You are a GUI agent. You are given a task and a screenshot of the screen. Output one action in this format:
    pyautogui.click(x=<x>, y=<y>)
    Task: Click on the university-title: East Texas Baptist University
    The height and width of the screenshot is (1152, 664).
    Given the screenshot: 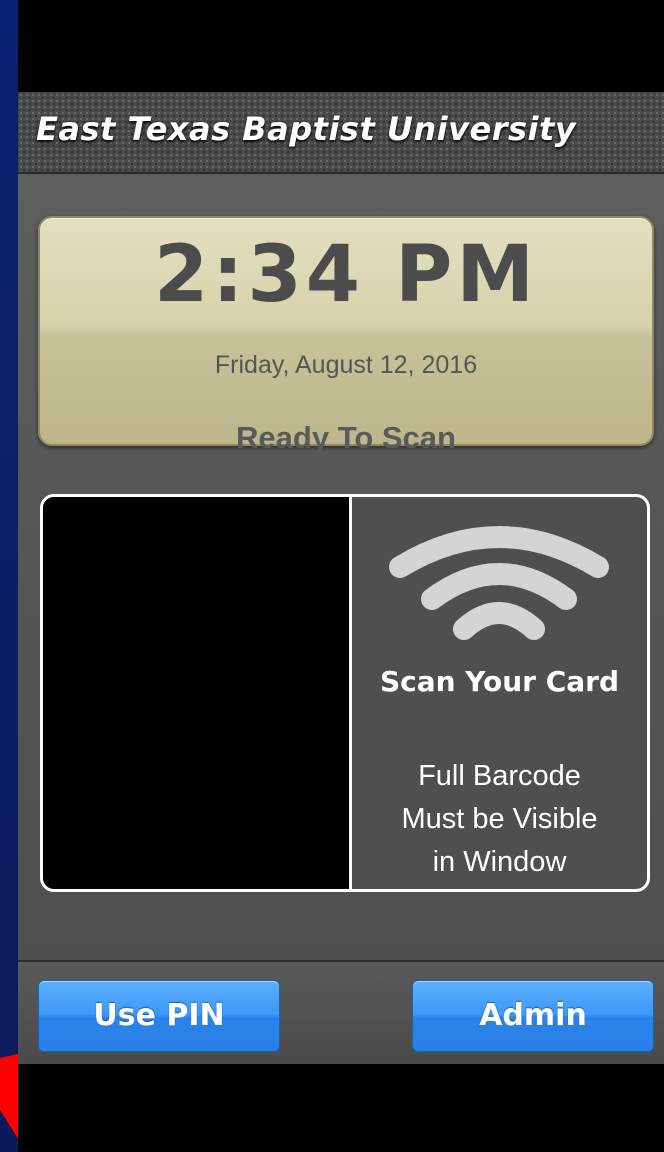 What is the action you would take?
    pyautogui.click(x=306, y=129)
    